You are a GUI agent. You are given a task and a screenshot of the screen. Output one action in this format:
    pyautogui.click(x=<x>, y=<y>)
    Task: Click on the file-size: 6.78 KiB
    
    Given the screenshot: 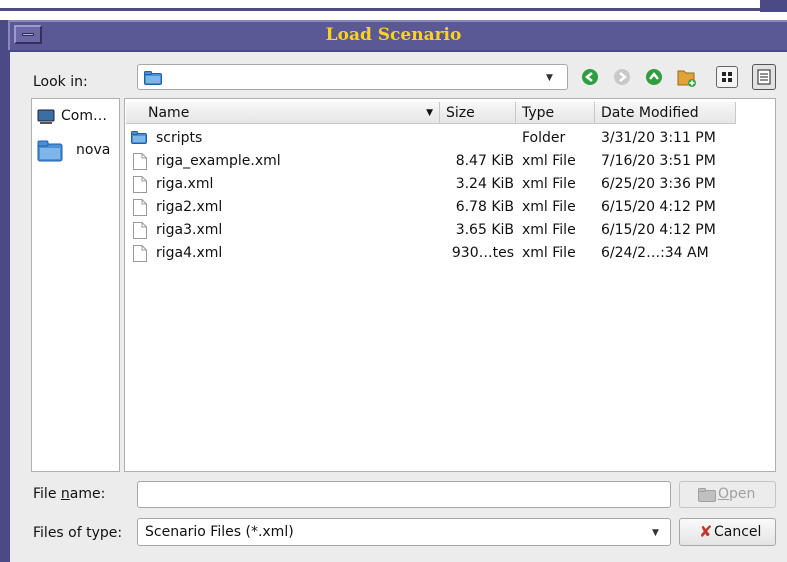 What is the action you would take?
    pyautogui.click(x=484, y=207)
    